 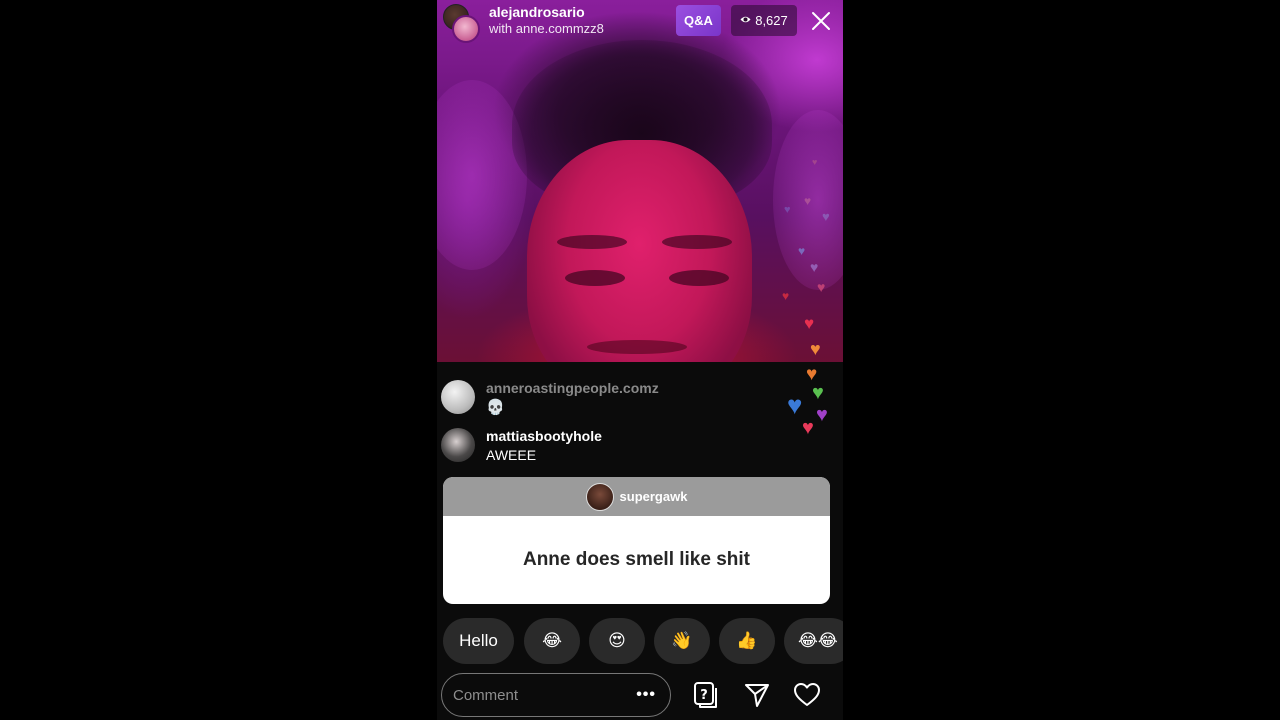 I want to click on quick-reactions-bar: Hello 😂 😍 👋 👍 😂😂, so click(x=643, y=641).